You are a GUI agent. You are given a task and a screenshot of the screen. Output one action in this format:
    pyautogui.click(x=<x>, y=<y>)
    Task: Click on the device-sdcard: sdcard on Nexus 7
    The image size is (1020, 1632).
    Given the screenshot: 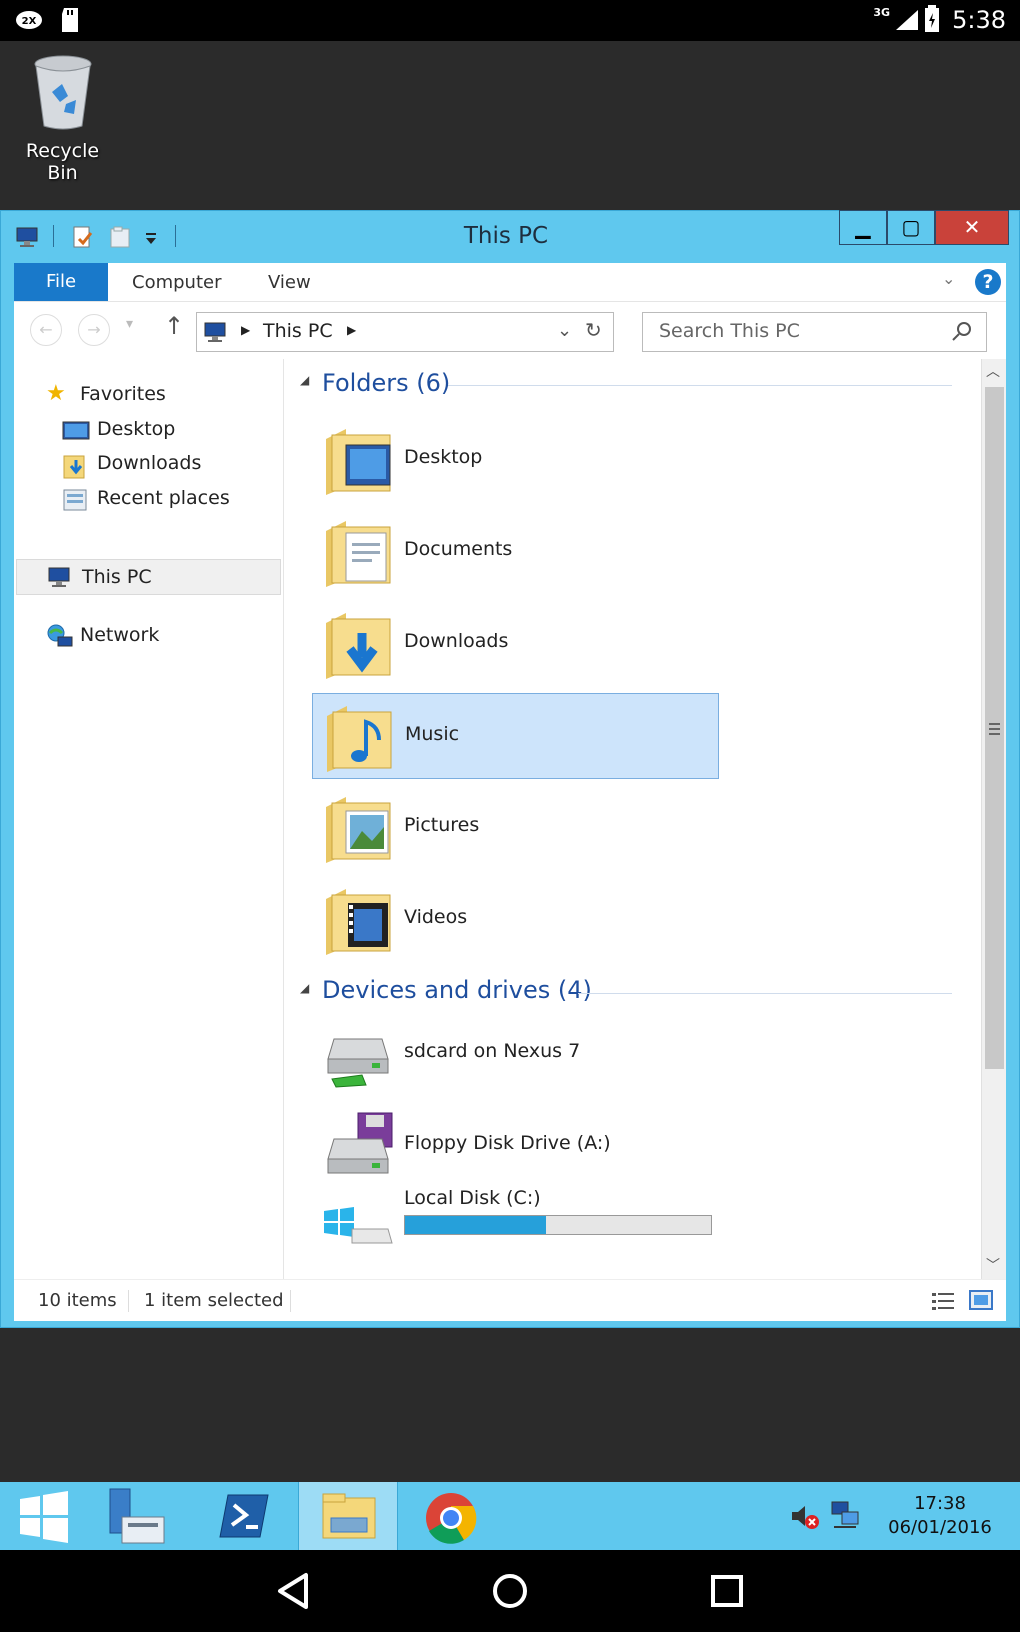 What is the action you would take?
    pyautogui.click(x=515, y=1054)
    